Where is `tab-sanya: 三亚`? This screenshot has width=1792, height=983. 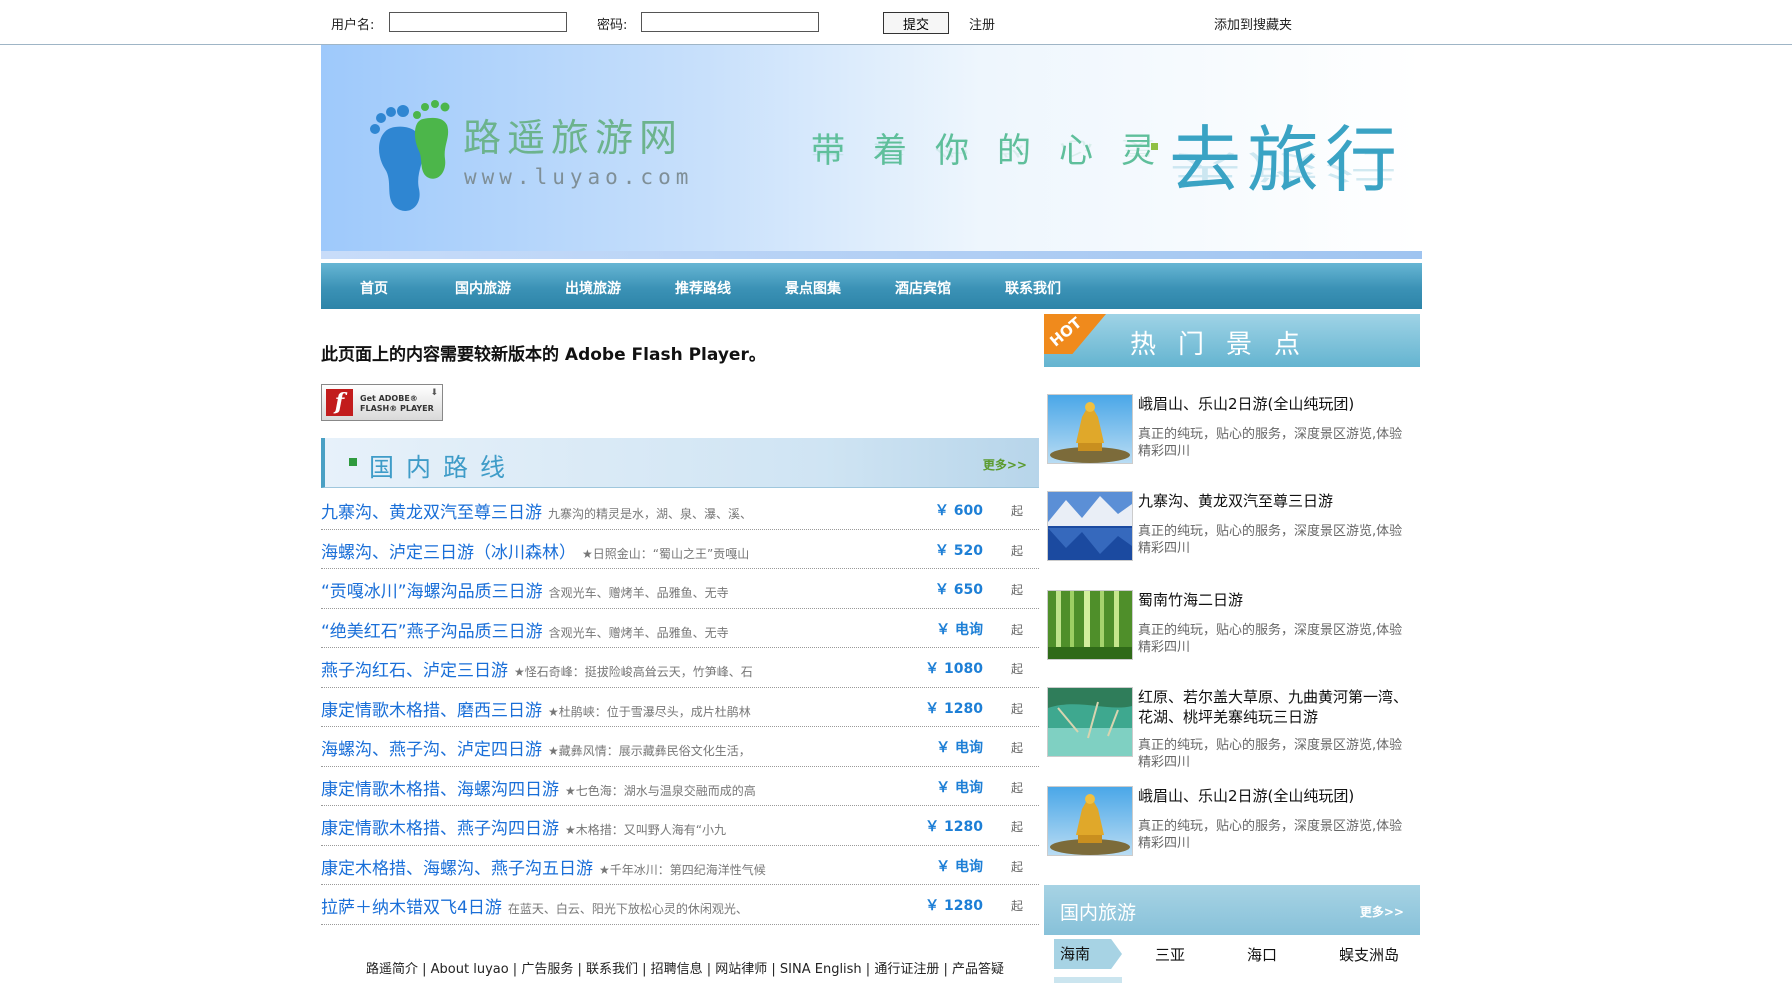
tab-sanya: 三亚 is located at coordinates (1170, 954).